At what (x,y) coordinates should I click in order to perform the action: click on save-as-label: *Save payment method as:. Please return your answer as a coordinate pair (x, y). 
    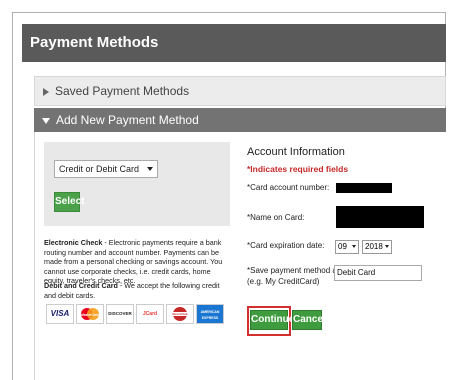
    Looking at the image, I should click on (295, 270).